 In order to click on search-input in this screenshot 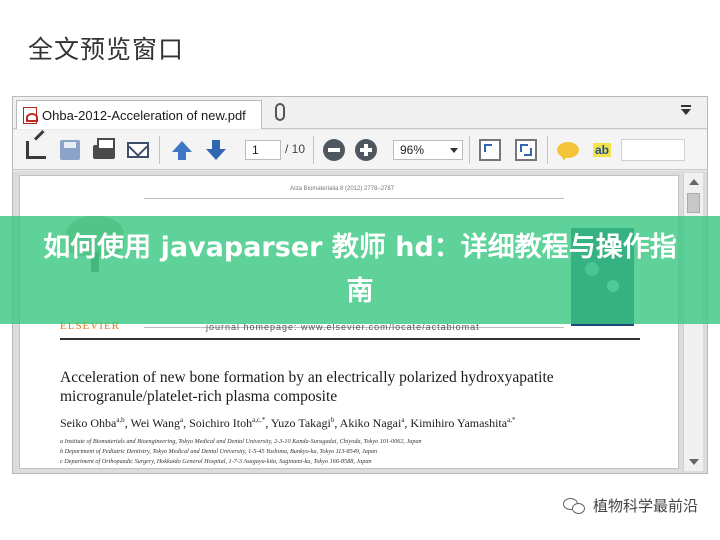, I will do `click(653, 150)`.